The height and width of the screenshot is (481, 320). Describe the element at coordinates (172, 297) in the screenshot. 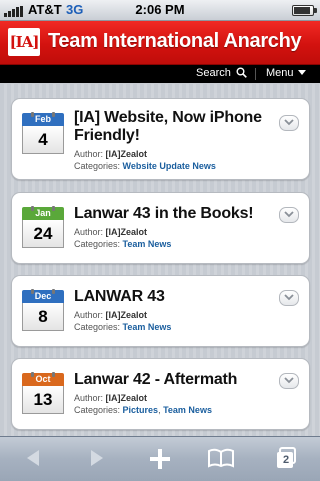

I see `post-title: LANWAR 43` at that location.